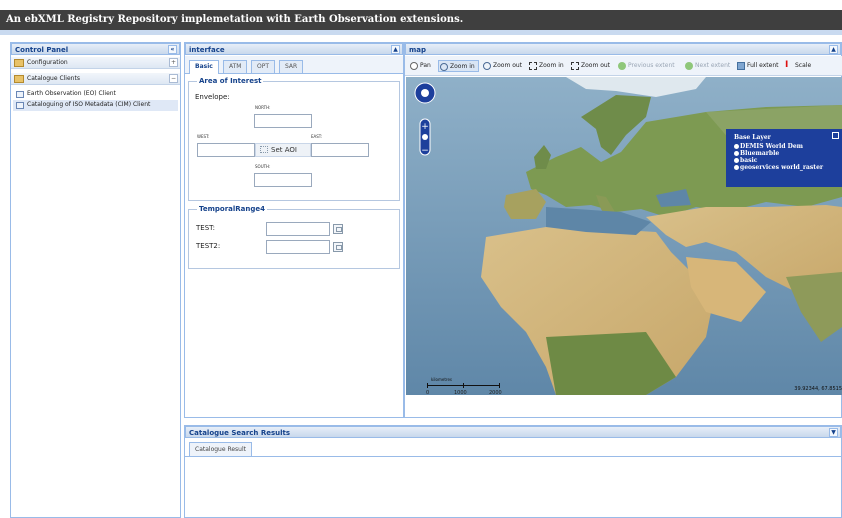 The image size is (842, 518). I want to click on zoom-in-button: Zoom in, so click(458, 66).